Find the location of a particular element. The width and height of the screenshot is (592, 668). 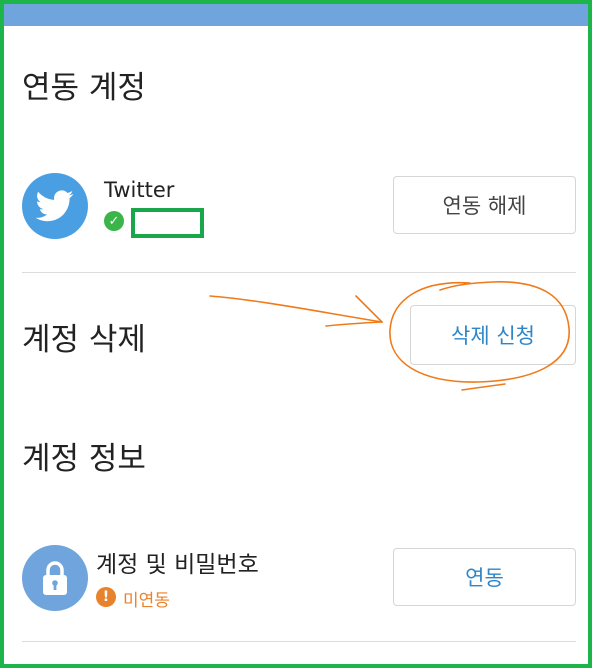

link-account-button: 연동 is located at coordinates (484, 577).